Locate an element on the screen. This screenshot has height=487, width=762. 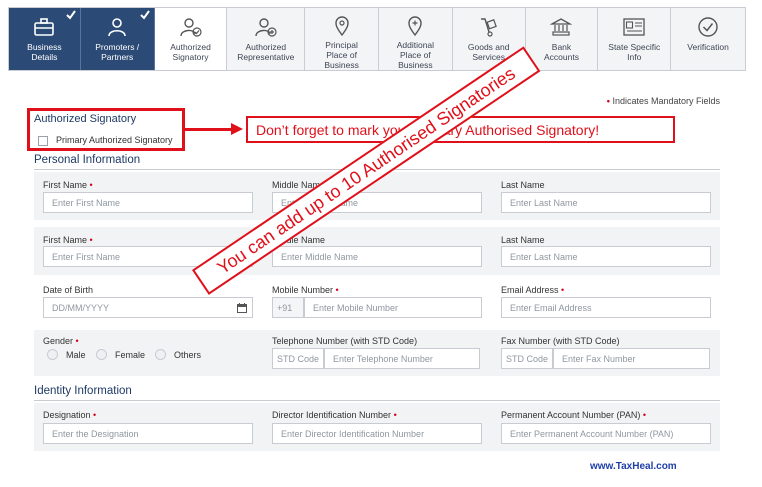
designation-input: Enter the Designation is located at coordinates (148, 433).